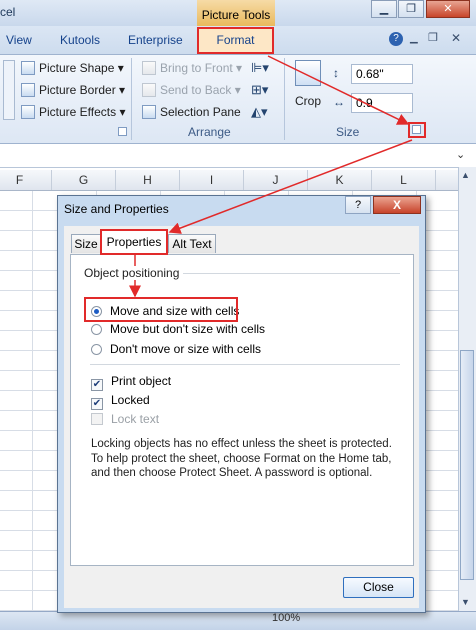 This screenshot has width=476, height=630. What do you see at coordinates (290, 186) in the screenshot?
I see `arrow-to-properties-tab` at bounding box center [290, 186].